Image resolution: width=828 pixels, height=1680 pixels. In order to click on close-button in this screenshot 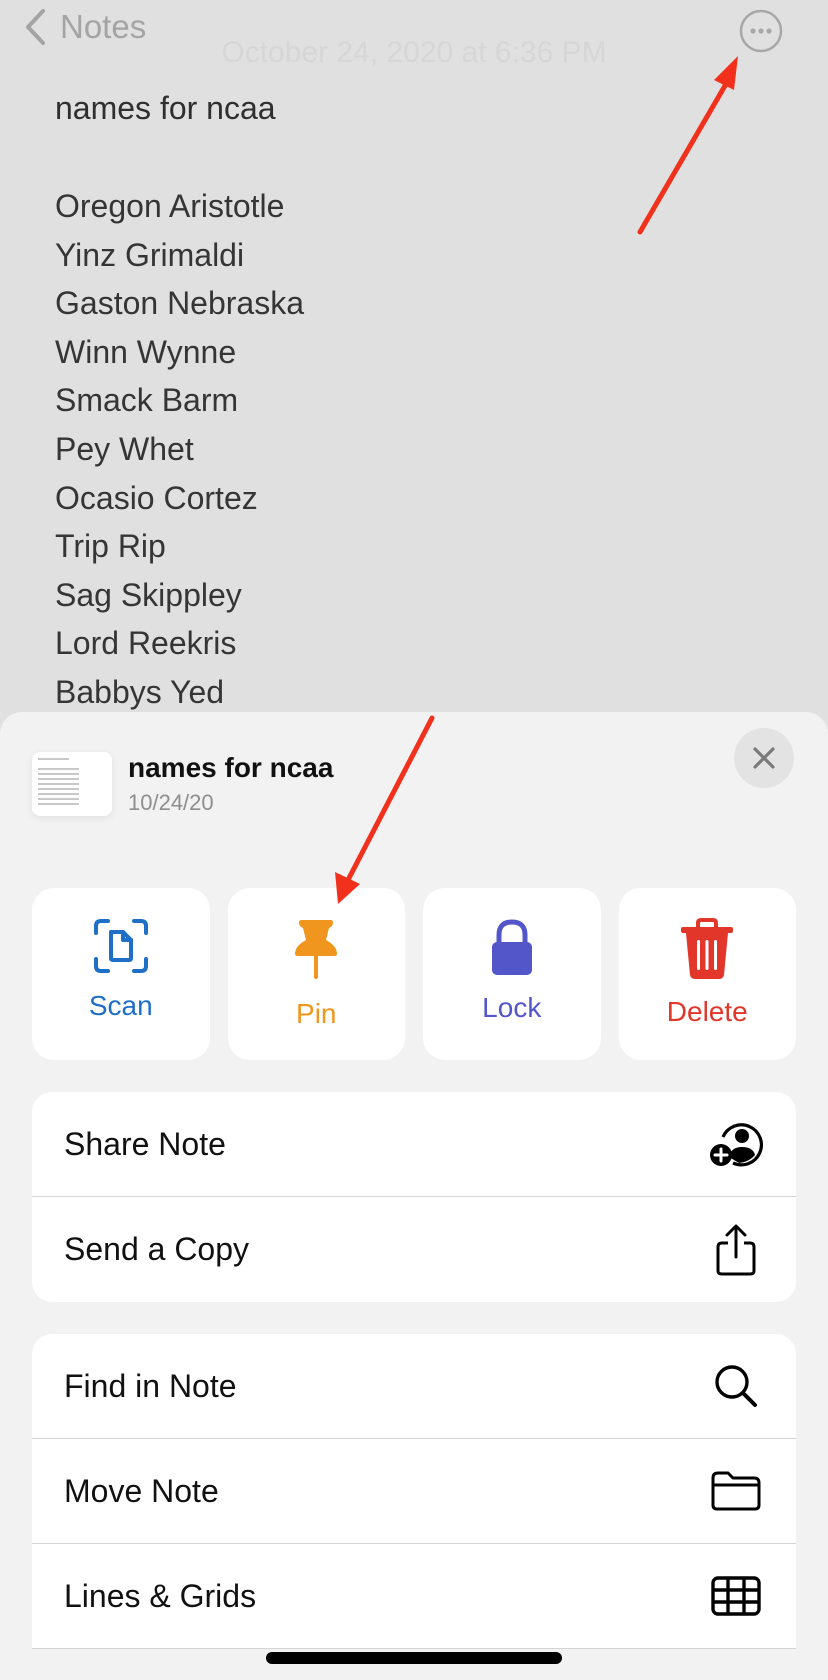, I will do `click(764, 758)`.